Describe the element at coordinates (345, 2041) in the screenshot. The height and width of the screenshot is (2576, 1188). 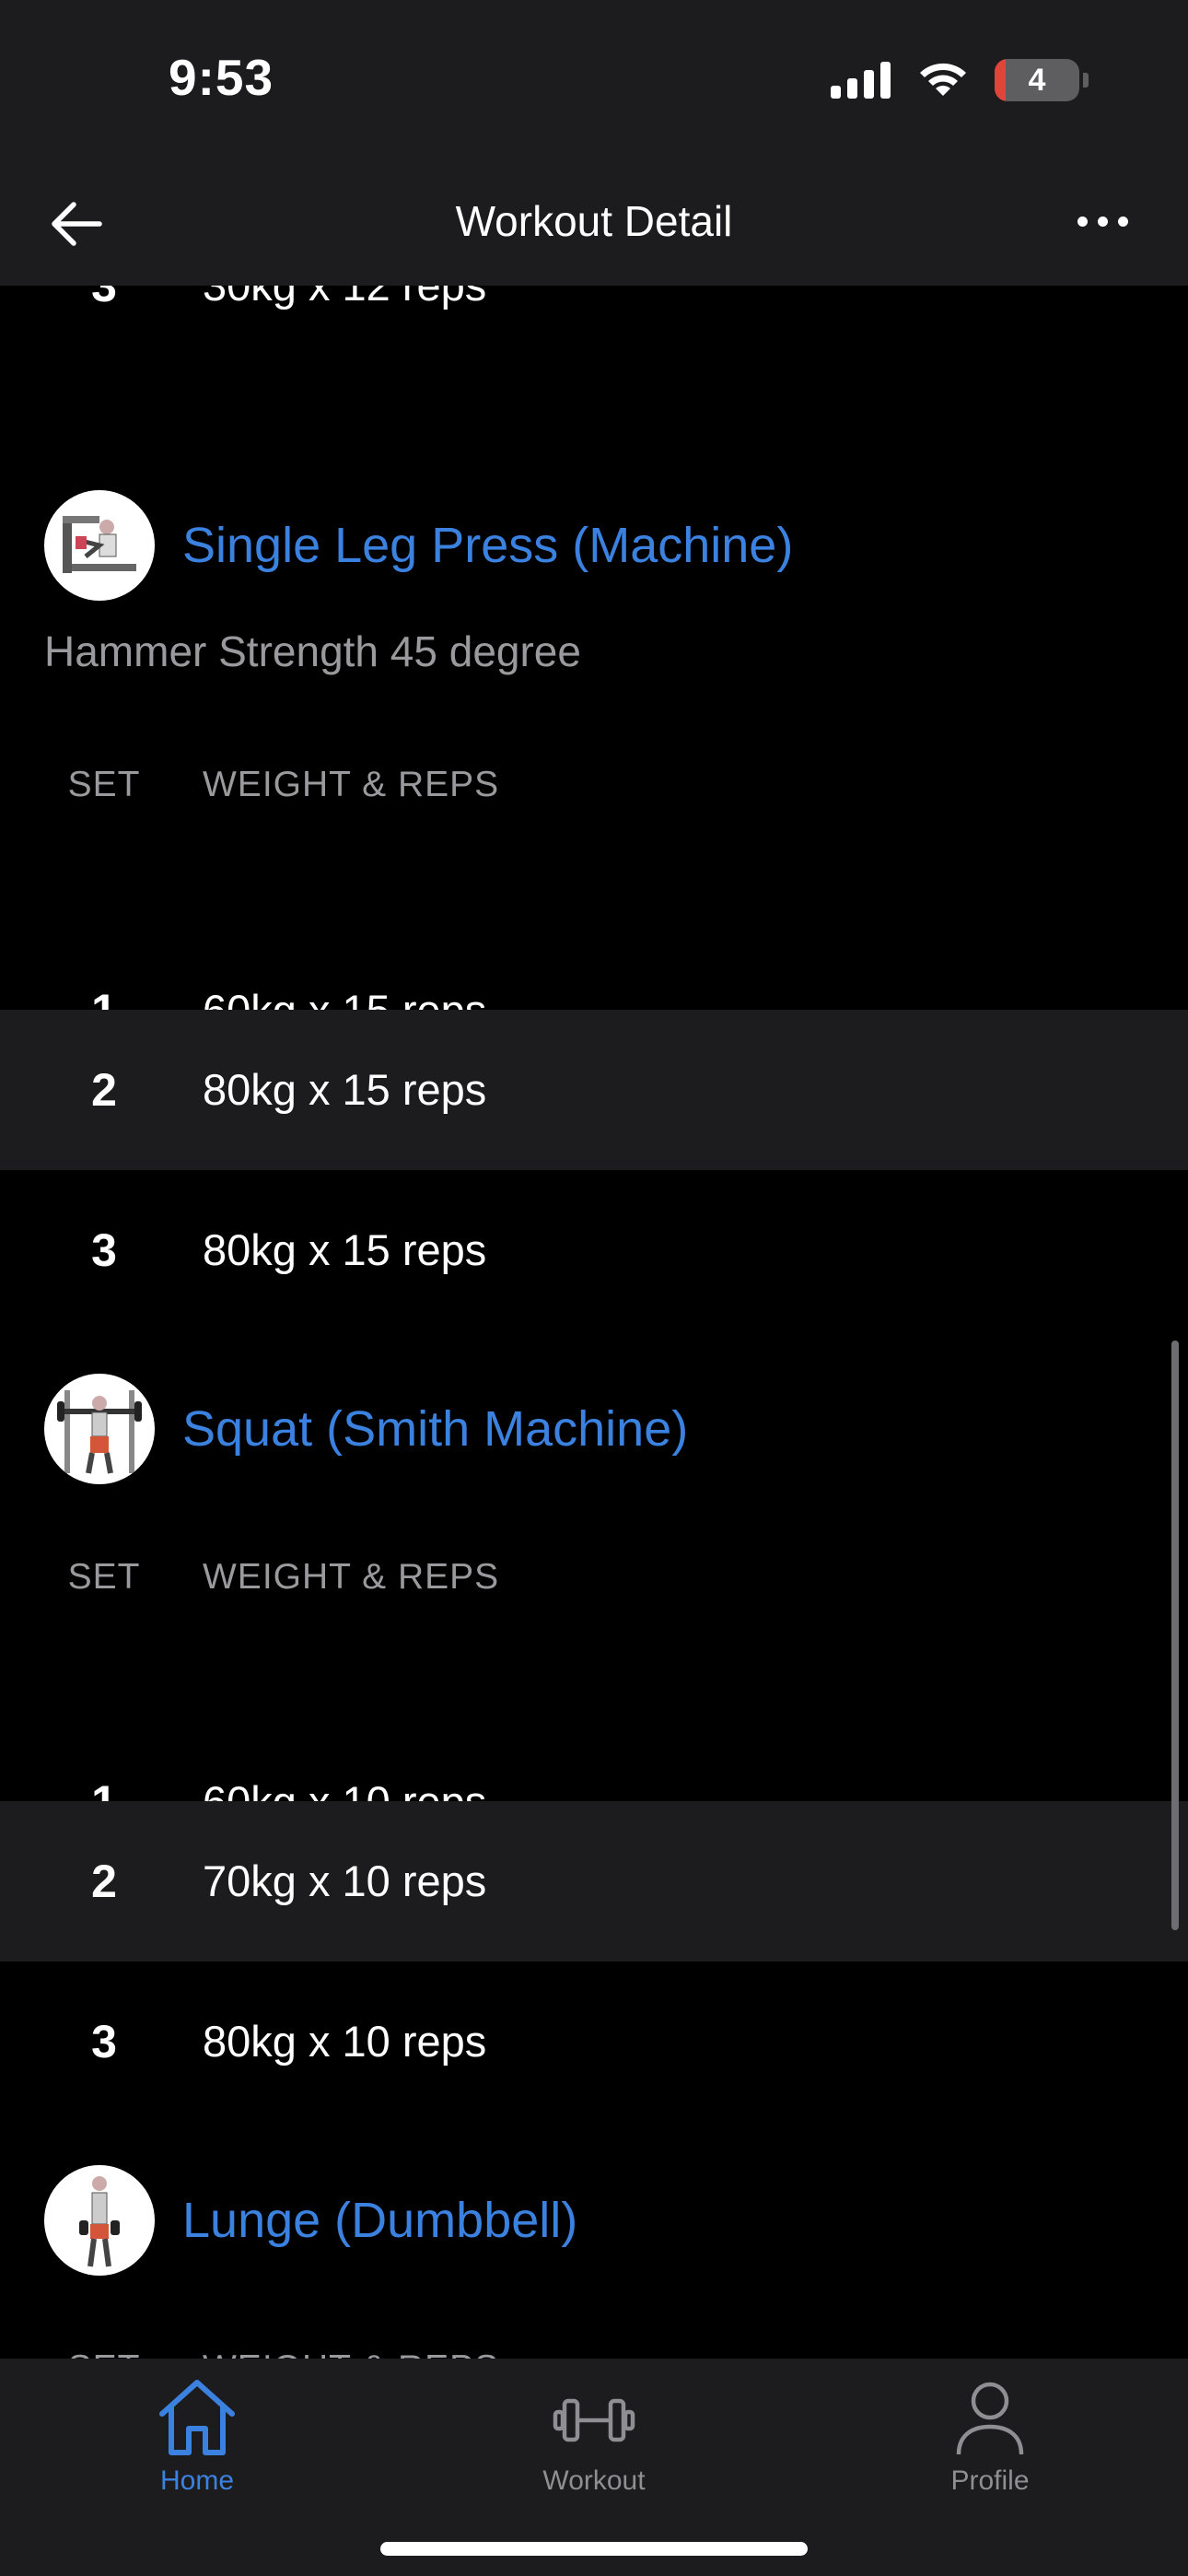
I see `set-weight-reps: 80kg x 10 reps` at that location.